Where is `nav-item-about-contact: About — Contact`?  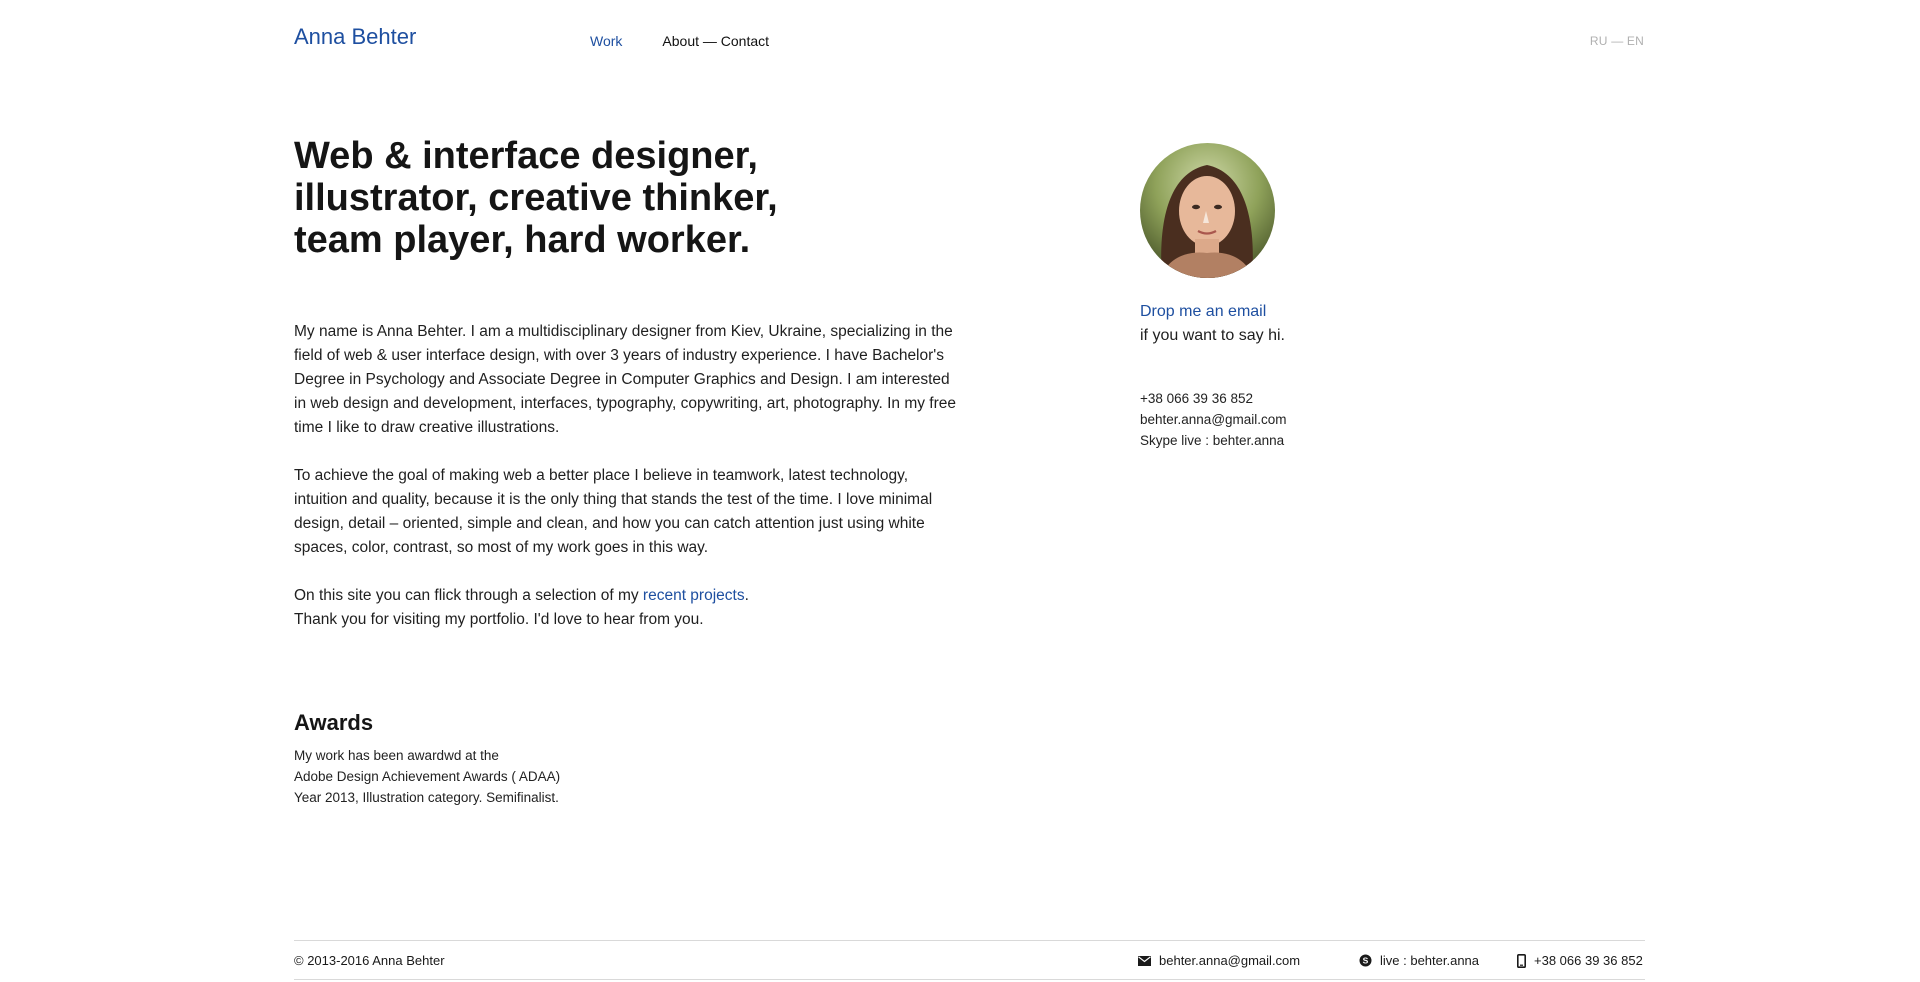 nav-item-about-contact: About — Contact is located at coordinates (715, 41).